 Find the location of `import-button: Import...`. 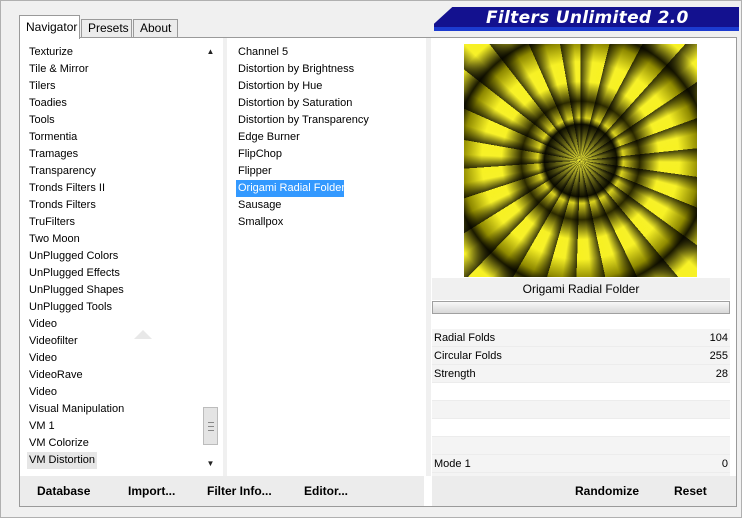

import-button: Import... is located at coordinates (151, 491).